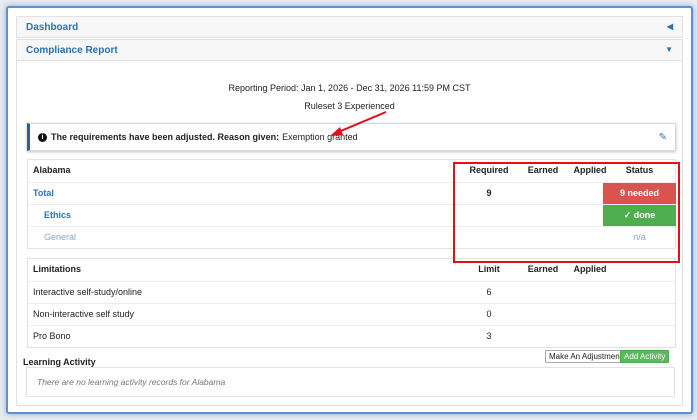 This screenshot has height=420, width=697. Describe the element at coordinates (351, 171) in the screenshot. I see `requirements-header-row: Alabama Required Earned Applied Status` at that location.